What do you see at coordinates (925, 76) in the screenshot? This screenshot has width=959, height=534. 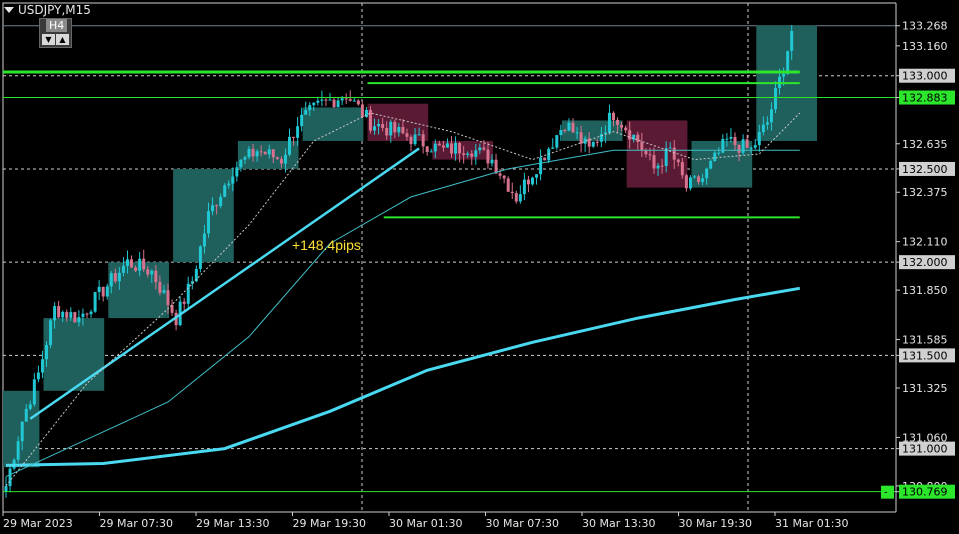 I see `price-tick-label: 133.000` at bounding box center [925, 76].